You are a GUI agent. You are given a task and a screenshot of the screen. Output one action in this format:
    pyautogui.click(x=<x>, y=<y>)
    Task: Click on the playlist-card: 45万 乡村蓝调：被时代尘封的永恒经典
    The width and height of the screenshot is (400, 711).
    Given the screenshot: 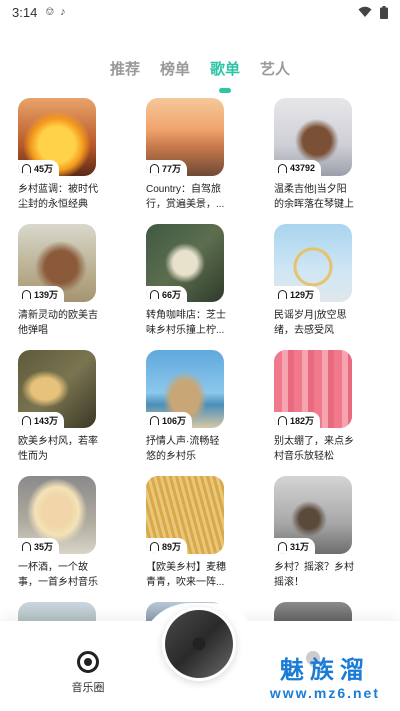 What is the action you would take?
    pyautogui.click(x=59, y=155)
    